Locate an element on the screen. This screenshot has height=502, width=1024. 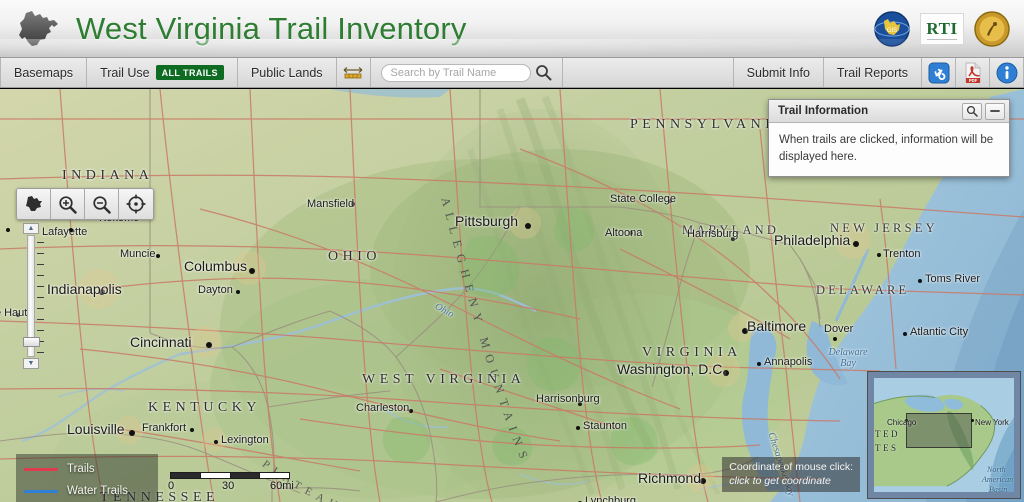
toolbar-submit-info-label: Submit Info is located at coordinates (778, 72).